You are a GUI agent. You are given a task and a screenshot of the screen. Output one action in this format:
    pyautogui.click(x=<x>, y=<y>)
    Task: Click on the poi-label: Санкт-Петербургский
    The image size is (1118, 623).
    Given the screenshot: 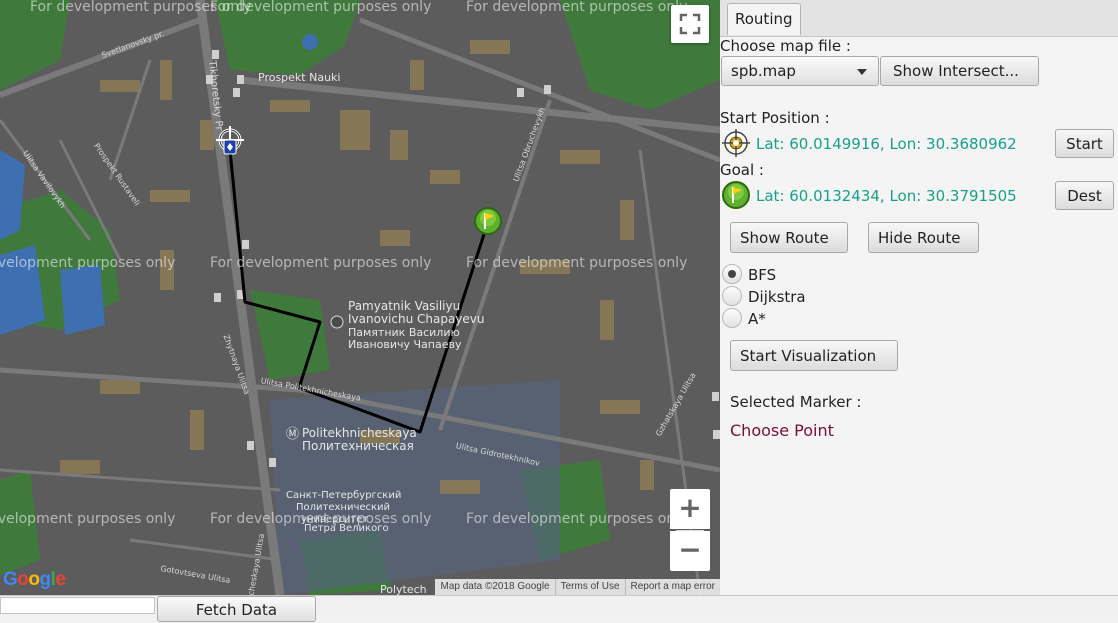 What is the action you would take?
    pyautogui.click(x=344, y=495)
    